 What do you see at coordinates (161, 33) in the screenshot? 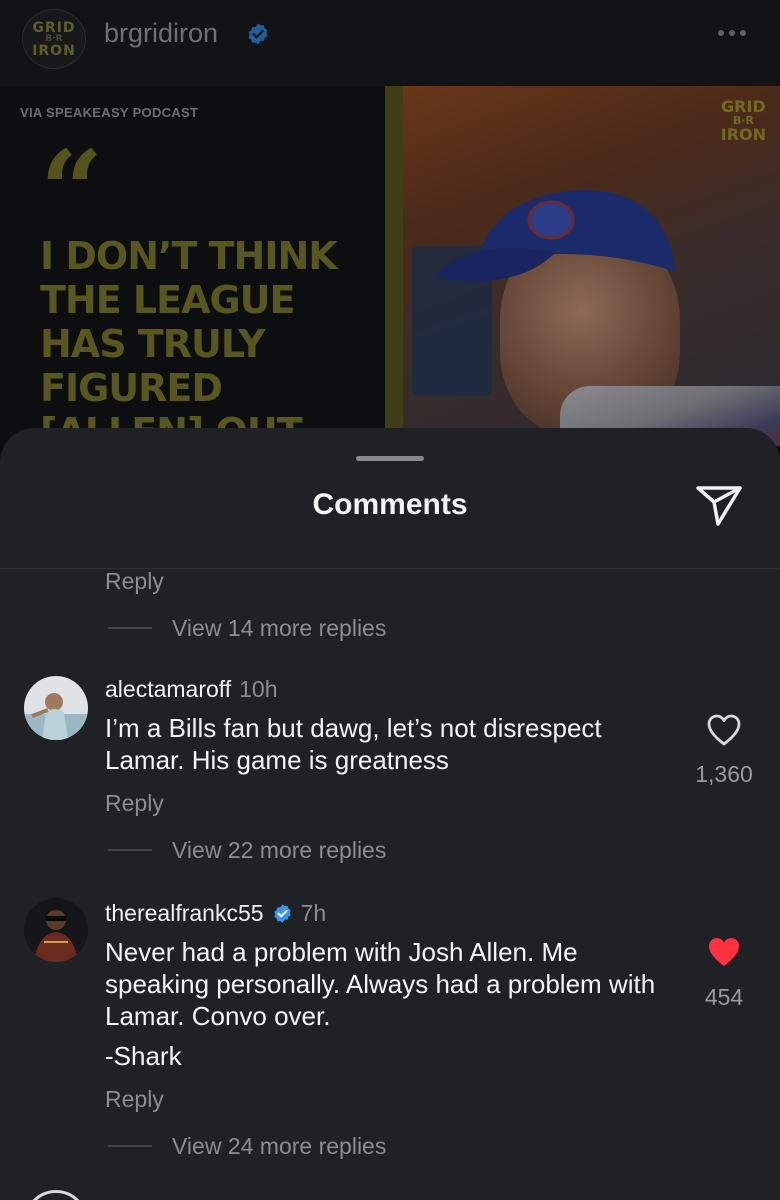
I see `post-username: brgridiron` at bounding box center [161, 33].